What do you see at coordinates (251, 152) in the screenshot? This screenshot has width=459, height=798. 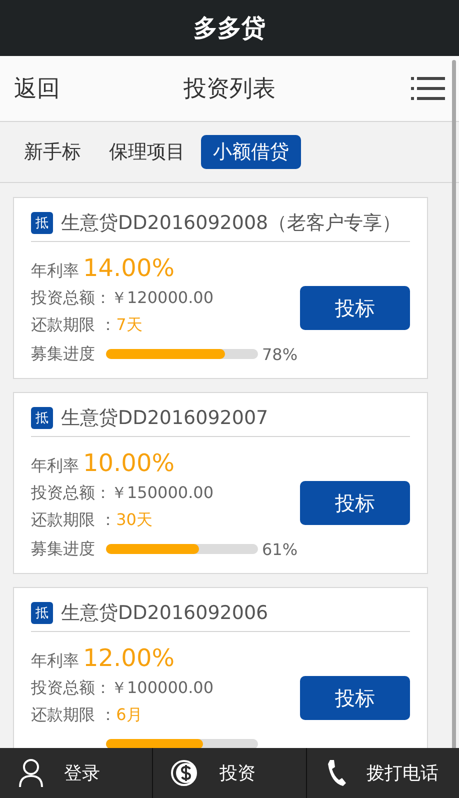 I see `tab: 小额借贷` at bounding box center [251, 152].